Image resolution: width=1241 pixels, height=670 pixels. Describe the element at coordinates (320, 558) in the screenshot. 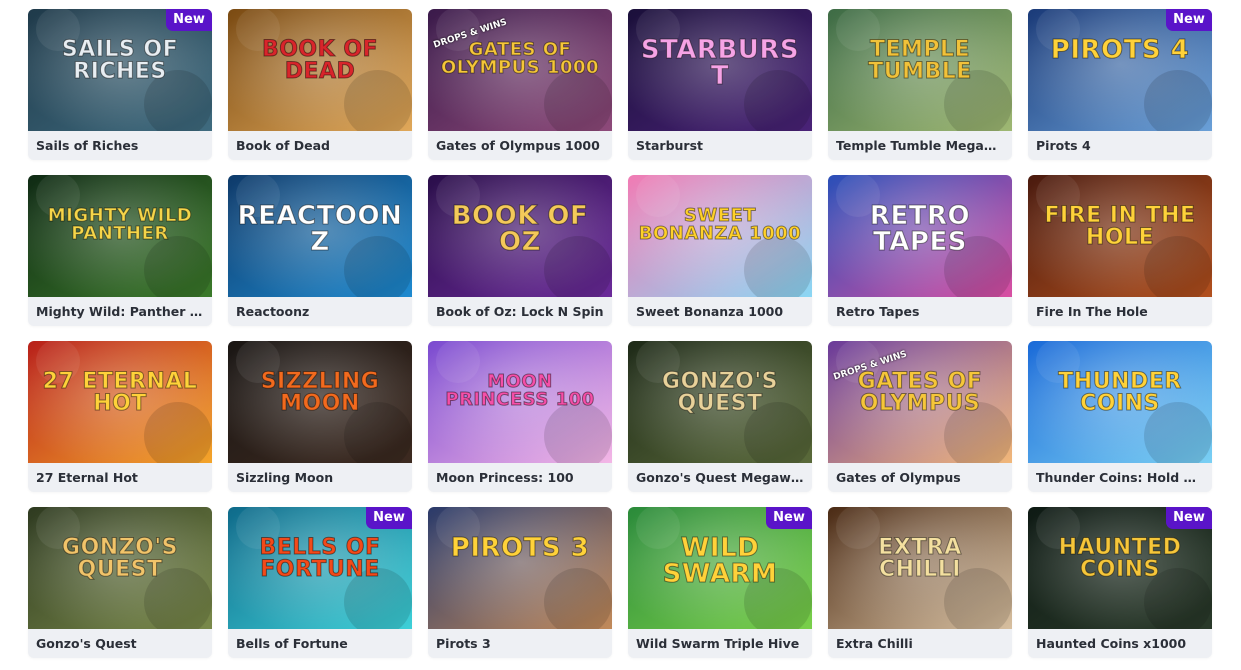

I see `game-logo-text: Bells of Fortune` at that location.